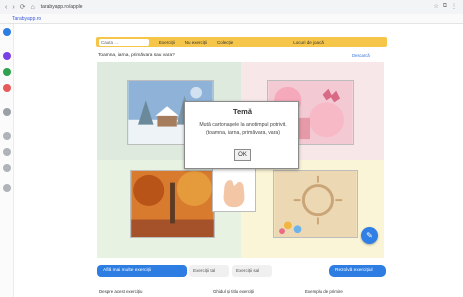 This screenshot has height=297, width=463. What do you see at coordinates (435, 6) in the screenshot?
I see `star-icon: ☆` at bounding box center [435, 6].